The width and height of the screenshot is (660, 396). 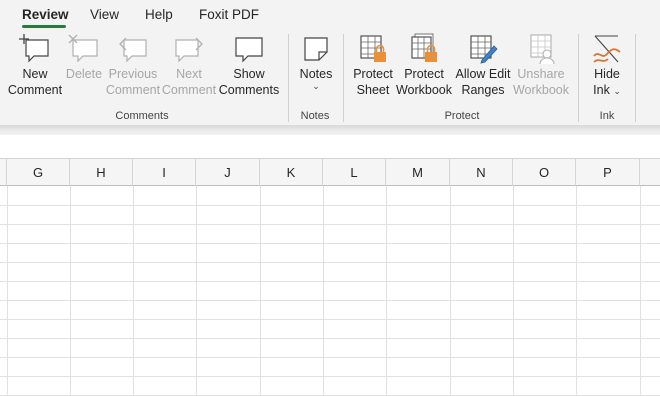 I want to click on protect-sheet-button: Protect Sheet, so click(x=373, y=65).